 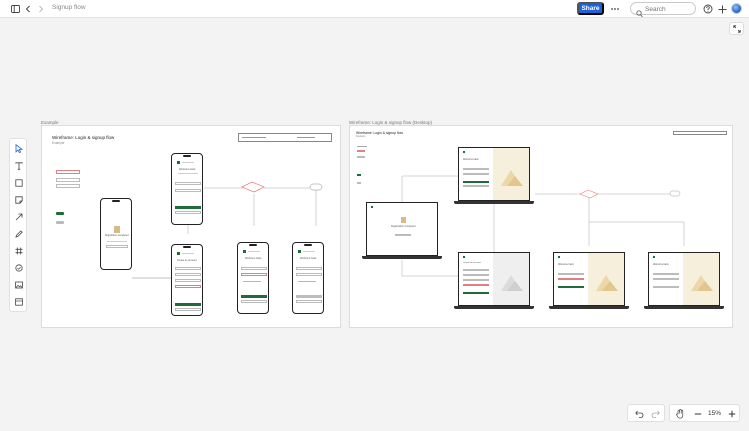 I want to click on top-bar: Signup flow Share, so click(x=374, y=9).